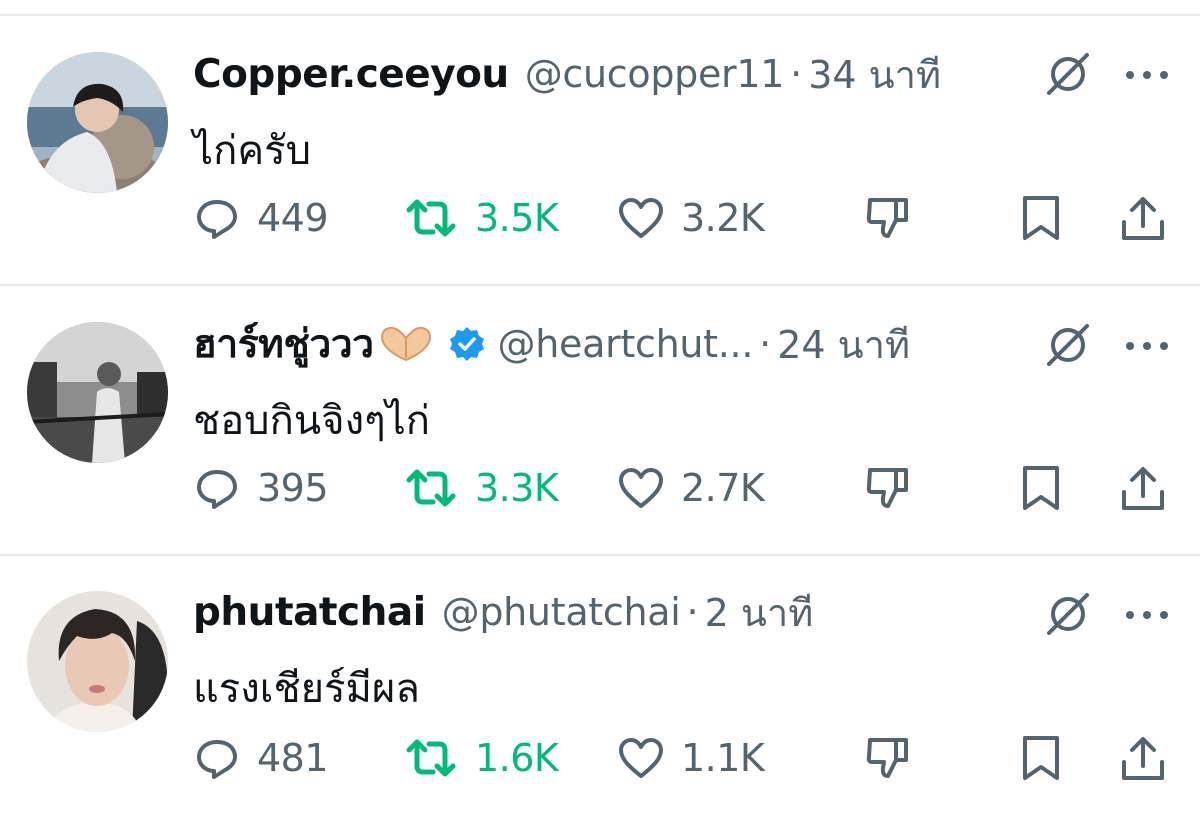  What do you see at coordinates (600, 218) in the screenshot?
I see `action-bar: 449 3.5K 3.2K` at bounding box center [600, 218].